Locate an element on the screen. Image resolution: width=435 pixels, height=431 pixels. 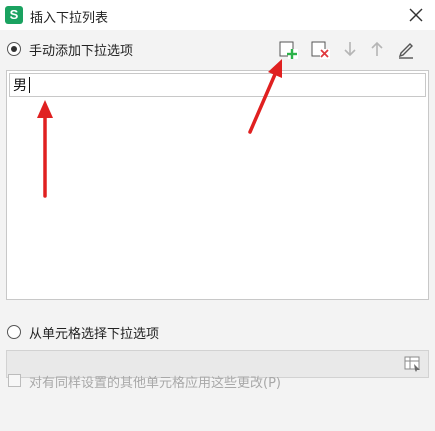
close-button is located at coordinates (416, 15).